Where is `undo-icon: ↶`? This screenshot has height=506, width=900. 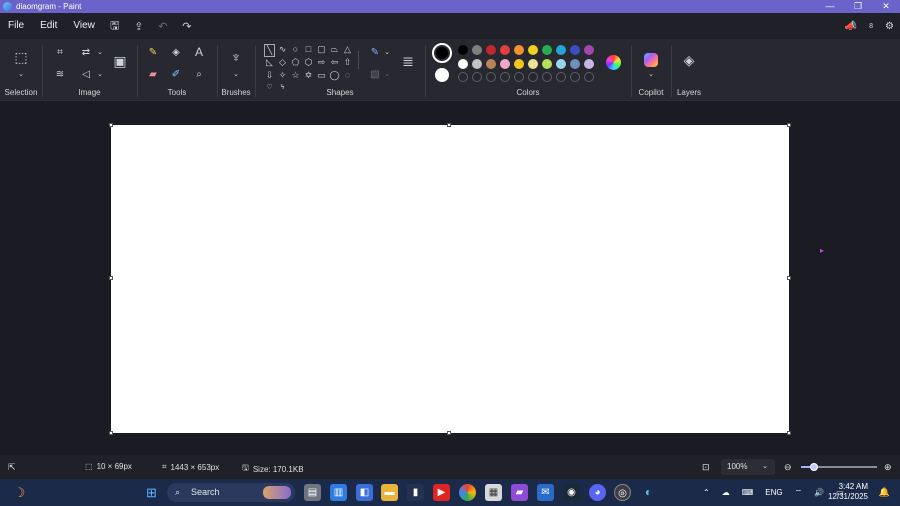
undo-icon: ↶ is located at coordinates (163, 26).